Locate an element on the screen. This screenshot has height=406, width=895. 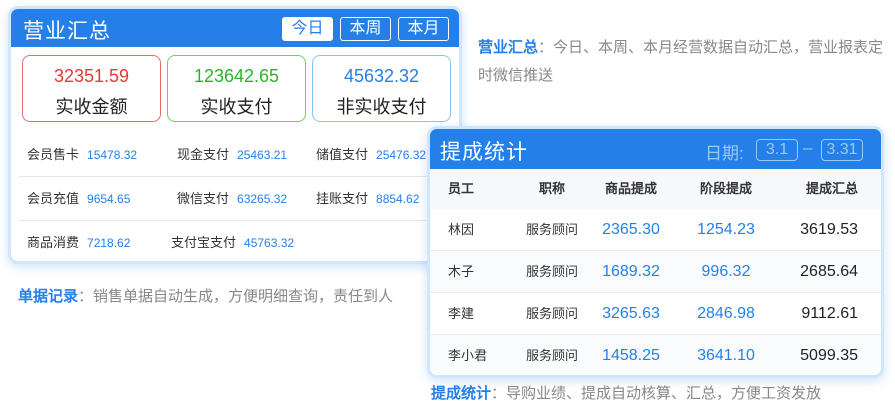
payment-label: 微信支付 is located at coordinates (203, 198).